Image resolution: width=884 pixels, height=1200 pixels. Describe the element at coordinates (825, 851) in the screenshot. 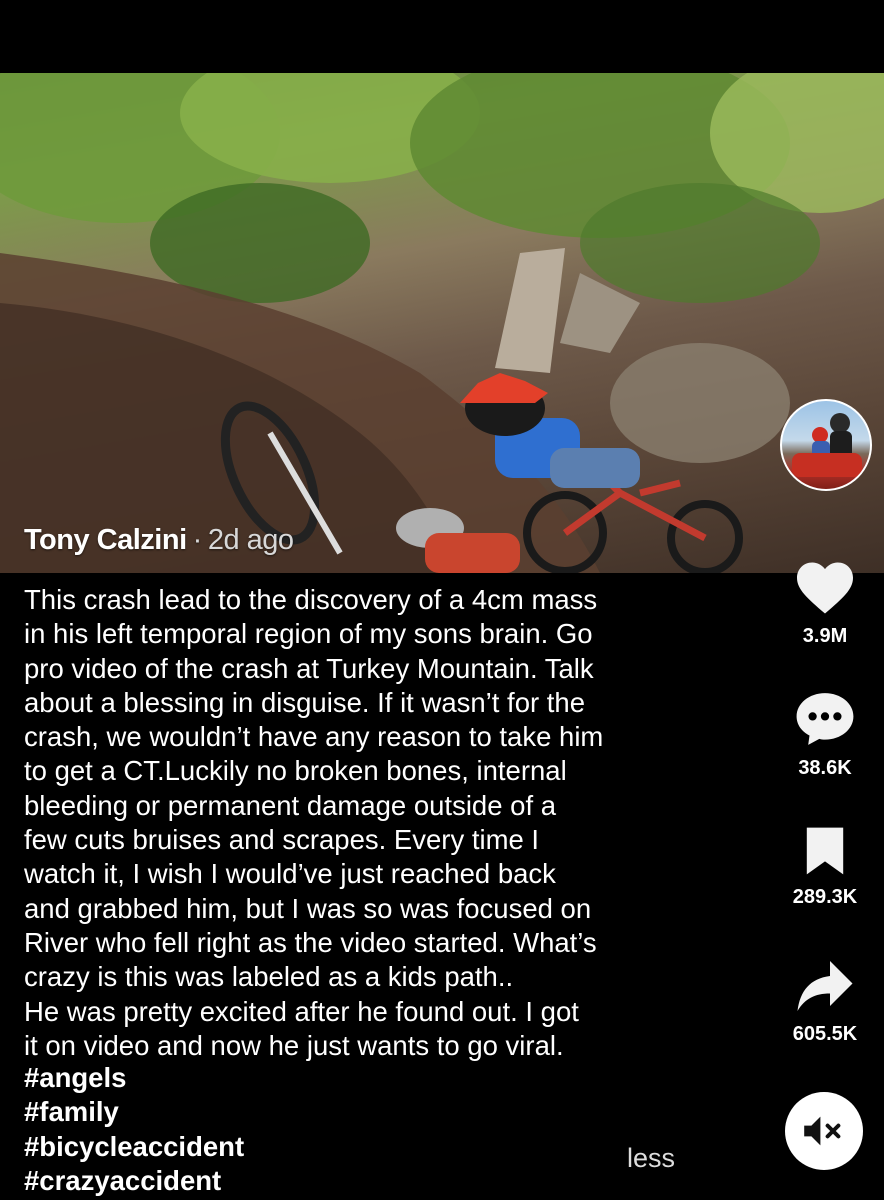

I see `bookmark-icon` at that location.